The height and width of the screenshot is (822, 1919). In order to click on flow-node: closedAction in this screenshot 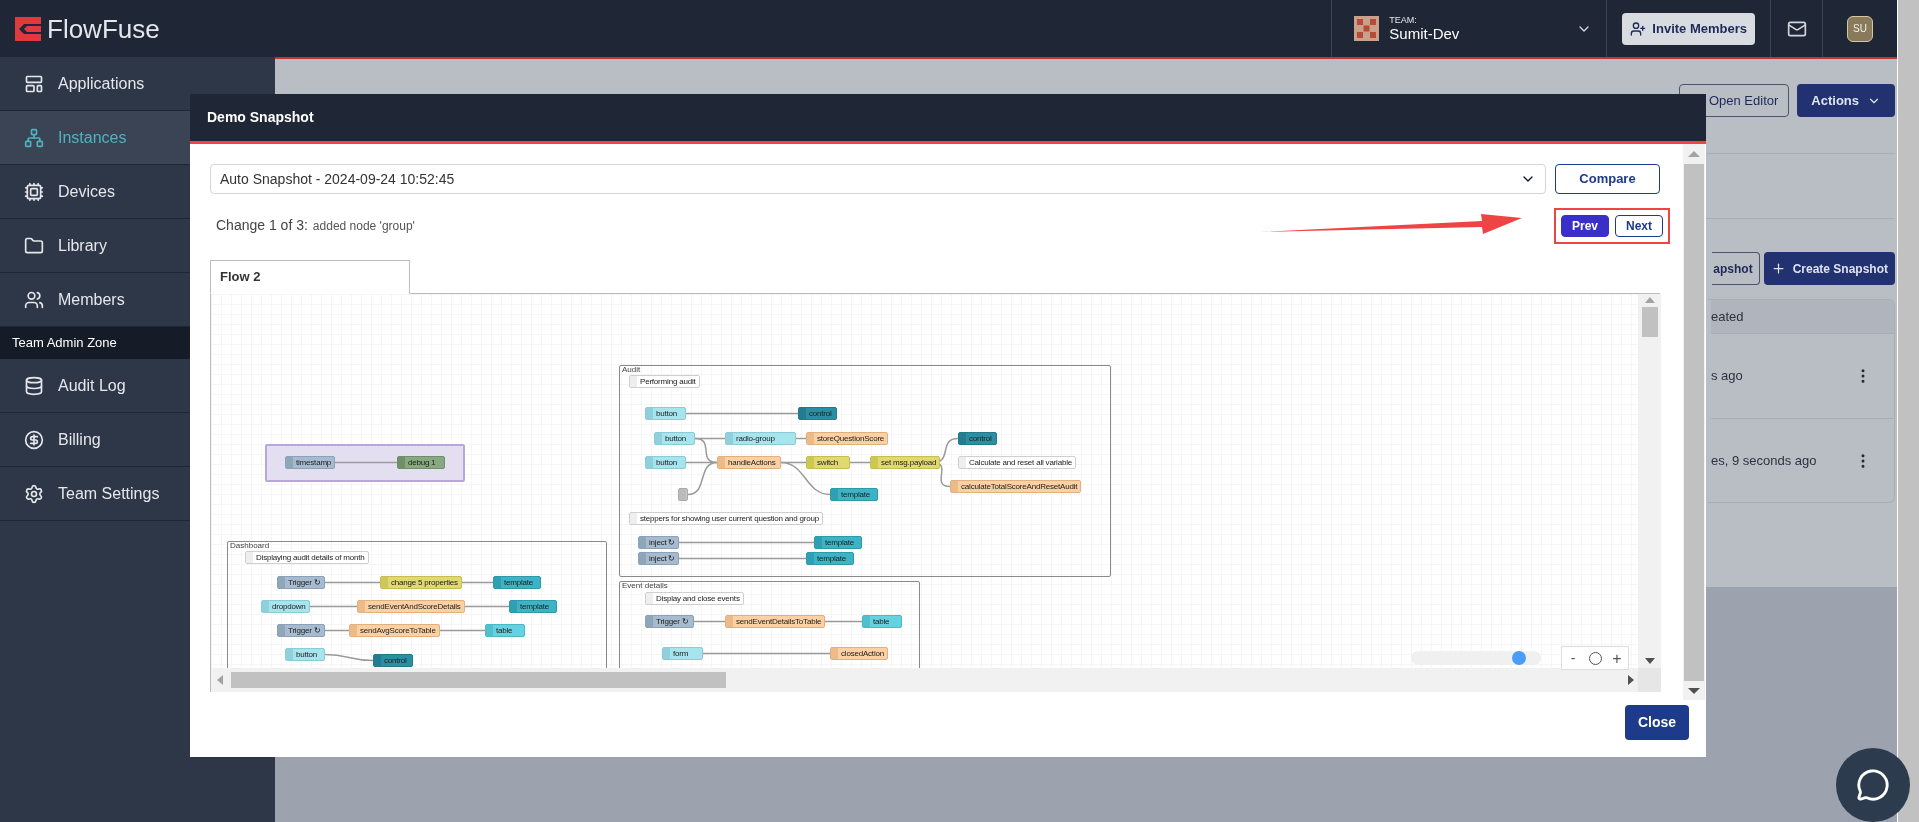, I will do `click(859, 653)`.